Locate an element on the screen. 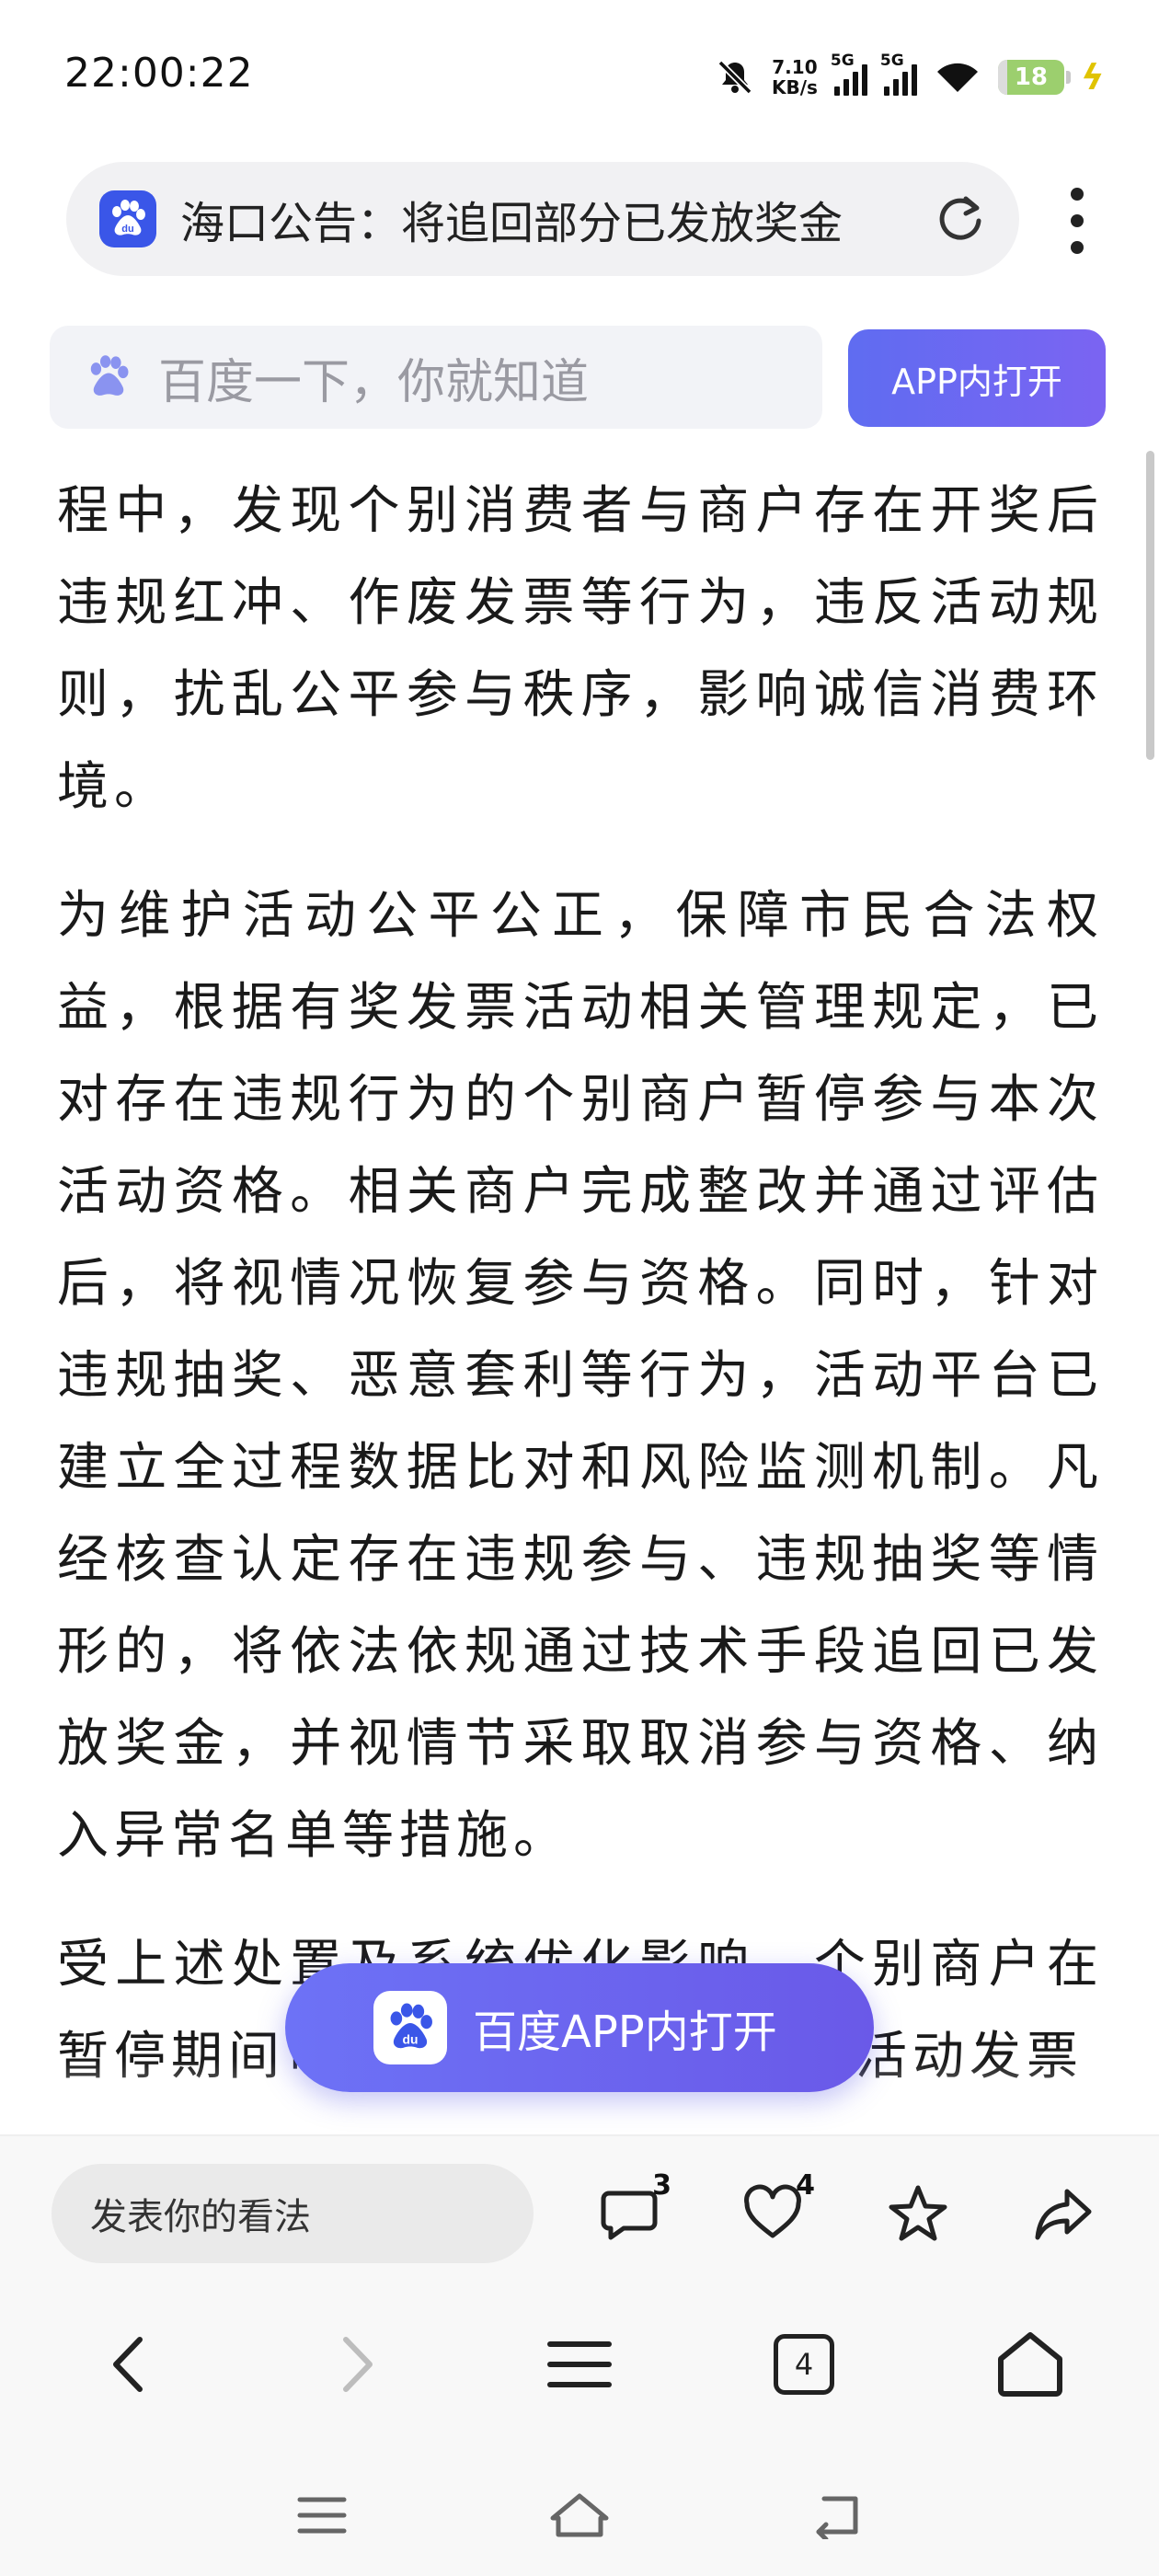 This screenshot has width=1159, height=2576. back-arrow-icon is located at coordinates (837, 2517).